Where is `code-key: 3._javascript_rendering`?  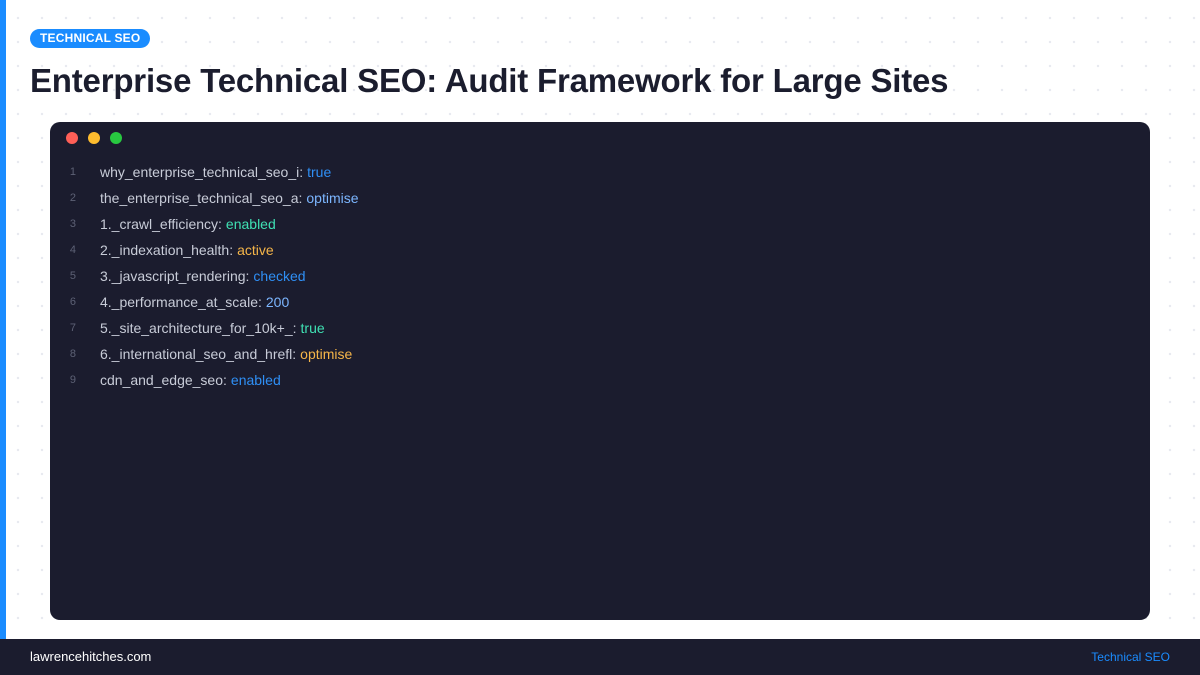 code-key: 3._javascript_rendering is located at coordinates (173, 276).